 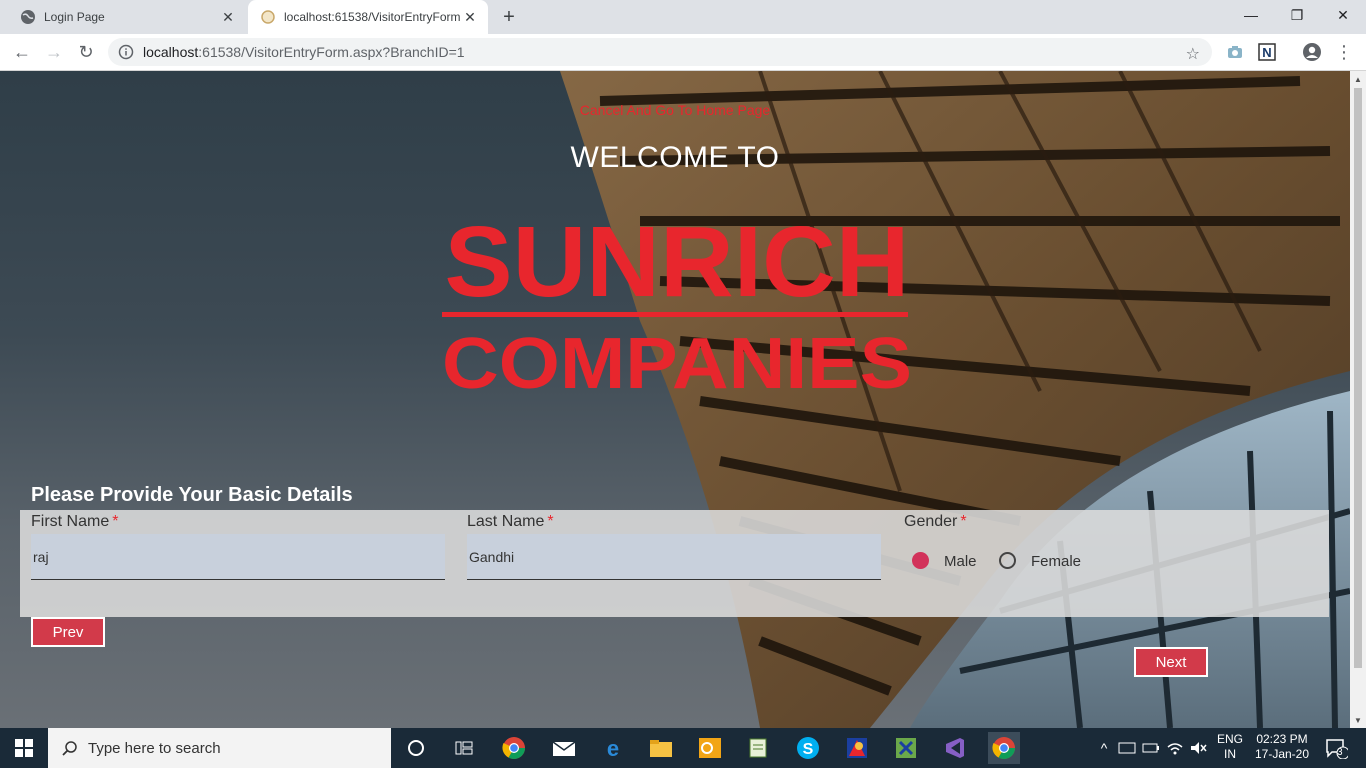 I want to click on basic-details-heading: Please Provide Your Basic Details, so click(x=192, y=495).